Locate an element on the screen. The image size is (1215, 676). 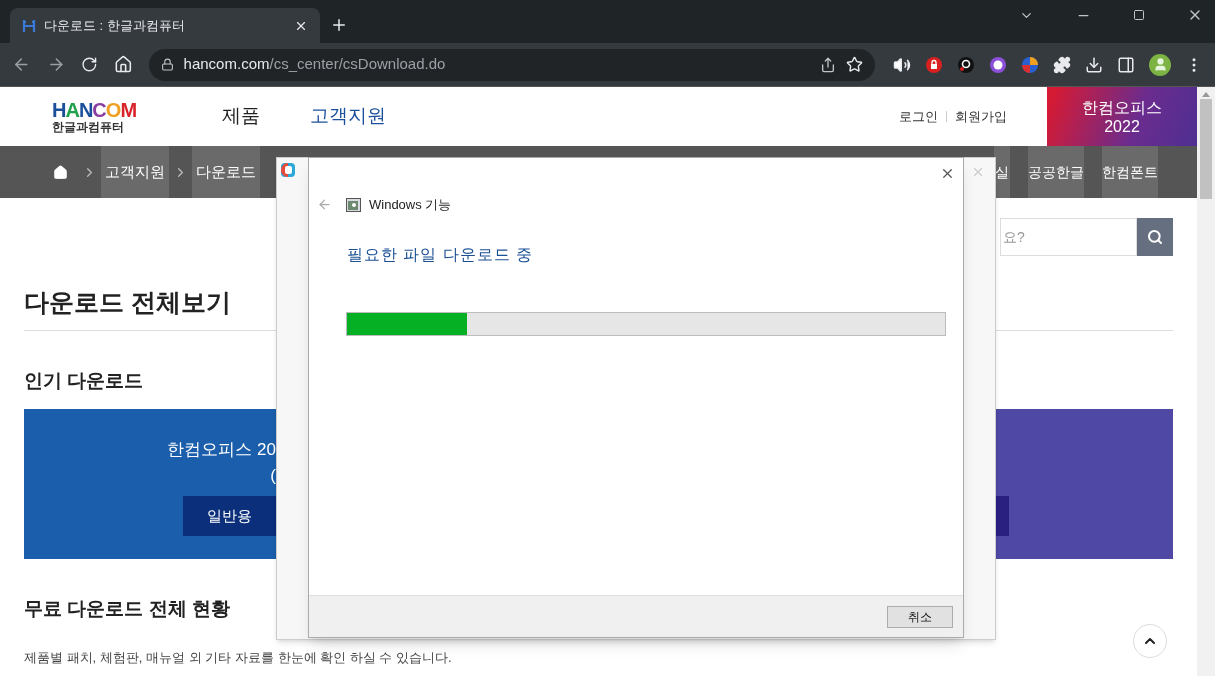
search-button is located at coordinates (1155, 237).